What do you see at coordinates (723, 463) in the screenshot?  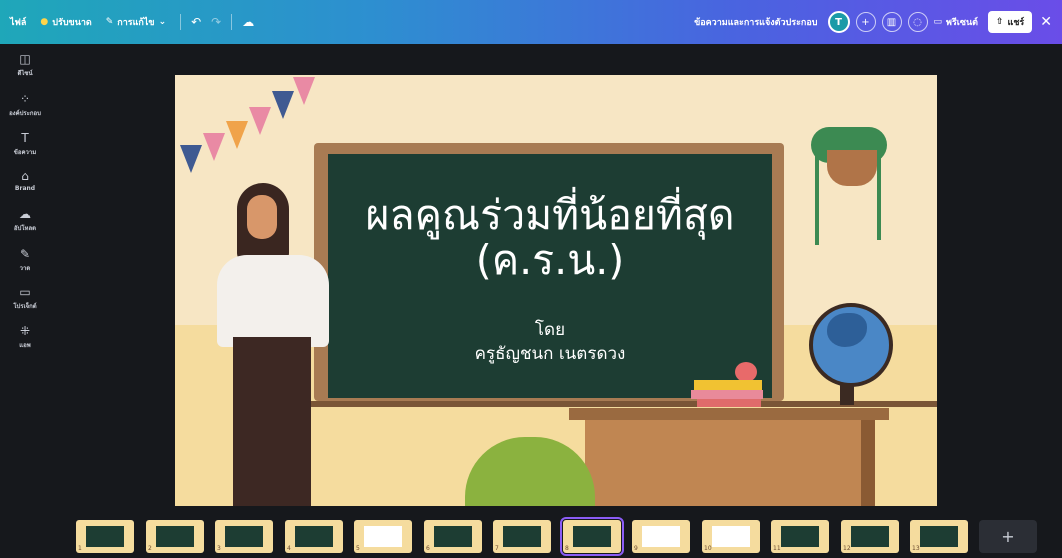 I see `desk-body` at bounding box center [723, 463].